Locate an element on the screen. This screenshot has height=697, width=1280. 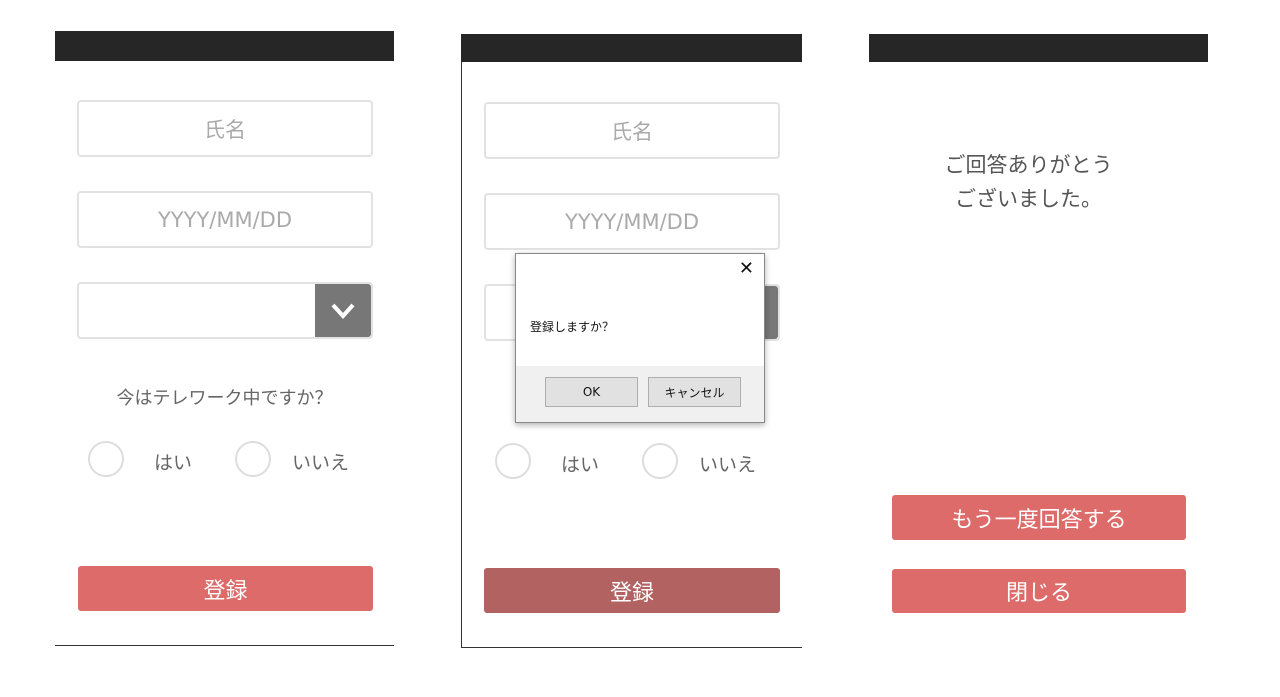
chevron-down-icon is located at coordinates (343, 310).